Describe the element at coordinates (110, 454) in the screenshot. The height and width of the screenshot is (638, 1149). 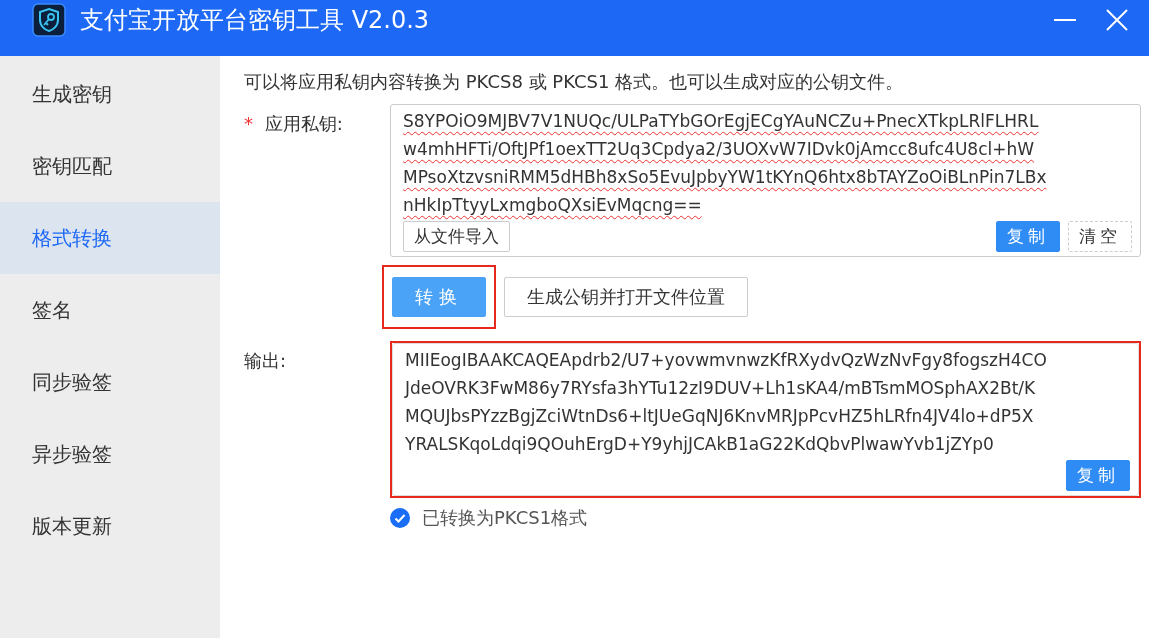
I see `sidebar-item: 异步验签` at that location.